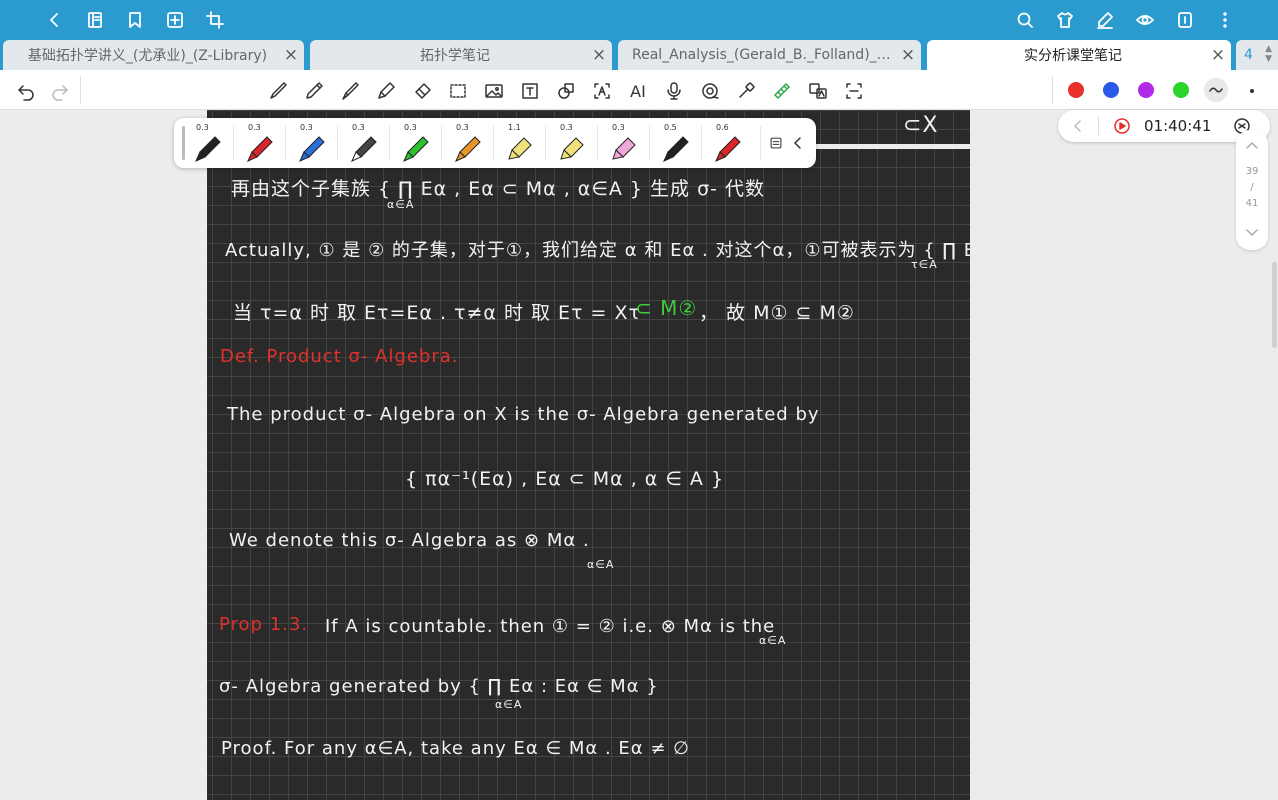 Image resolution: width=1278 pixels, height=800 pixels. What do you see at coordinates (1268, 54) in the screenshot?
I see `chevron-up-down-icon: ▲ ▼` at bounding box center [1268, 54].